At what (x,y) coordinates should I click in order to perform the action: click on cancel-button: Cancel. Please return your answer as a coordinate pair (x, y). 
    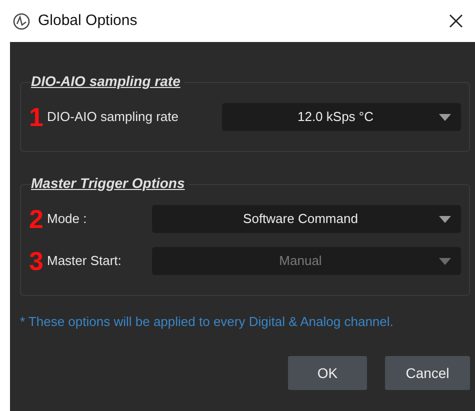
    Looking at the image, I should click on (427, 373).